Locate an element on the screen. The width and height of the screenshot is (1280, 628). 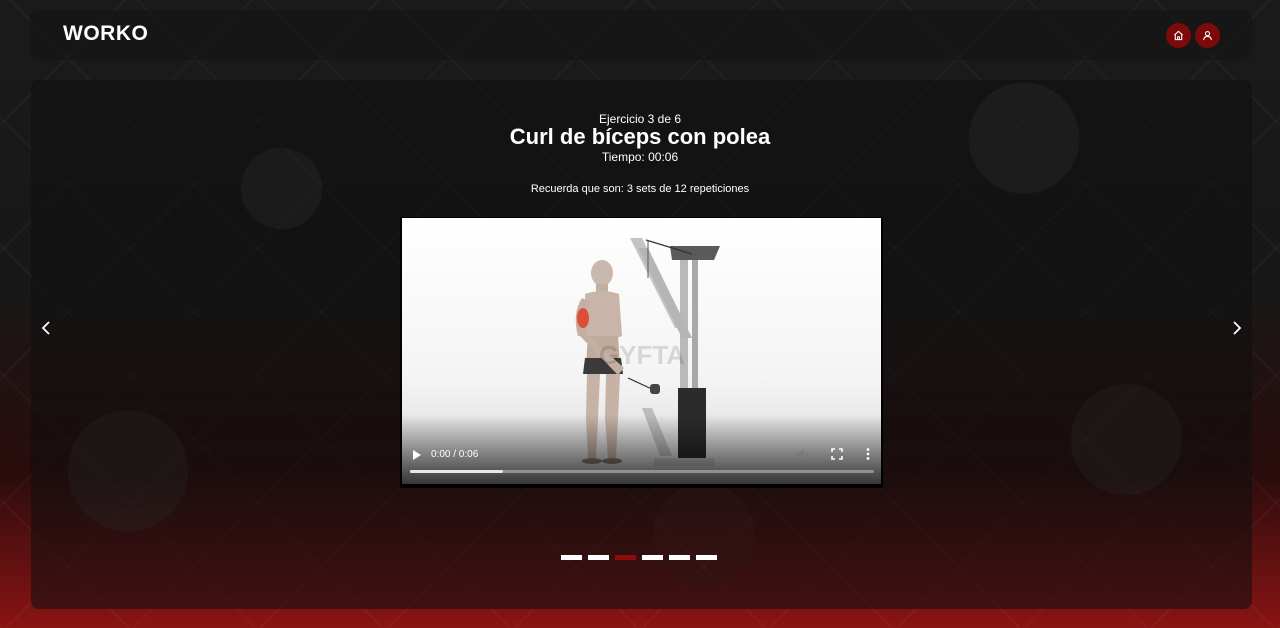
video-watermark: GYFTA is located at coordinates (642, 355).